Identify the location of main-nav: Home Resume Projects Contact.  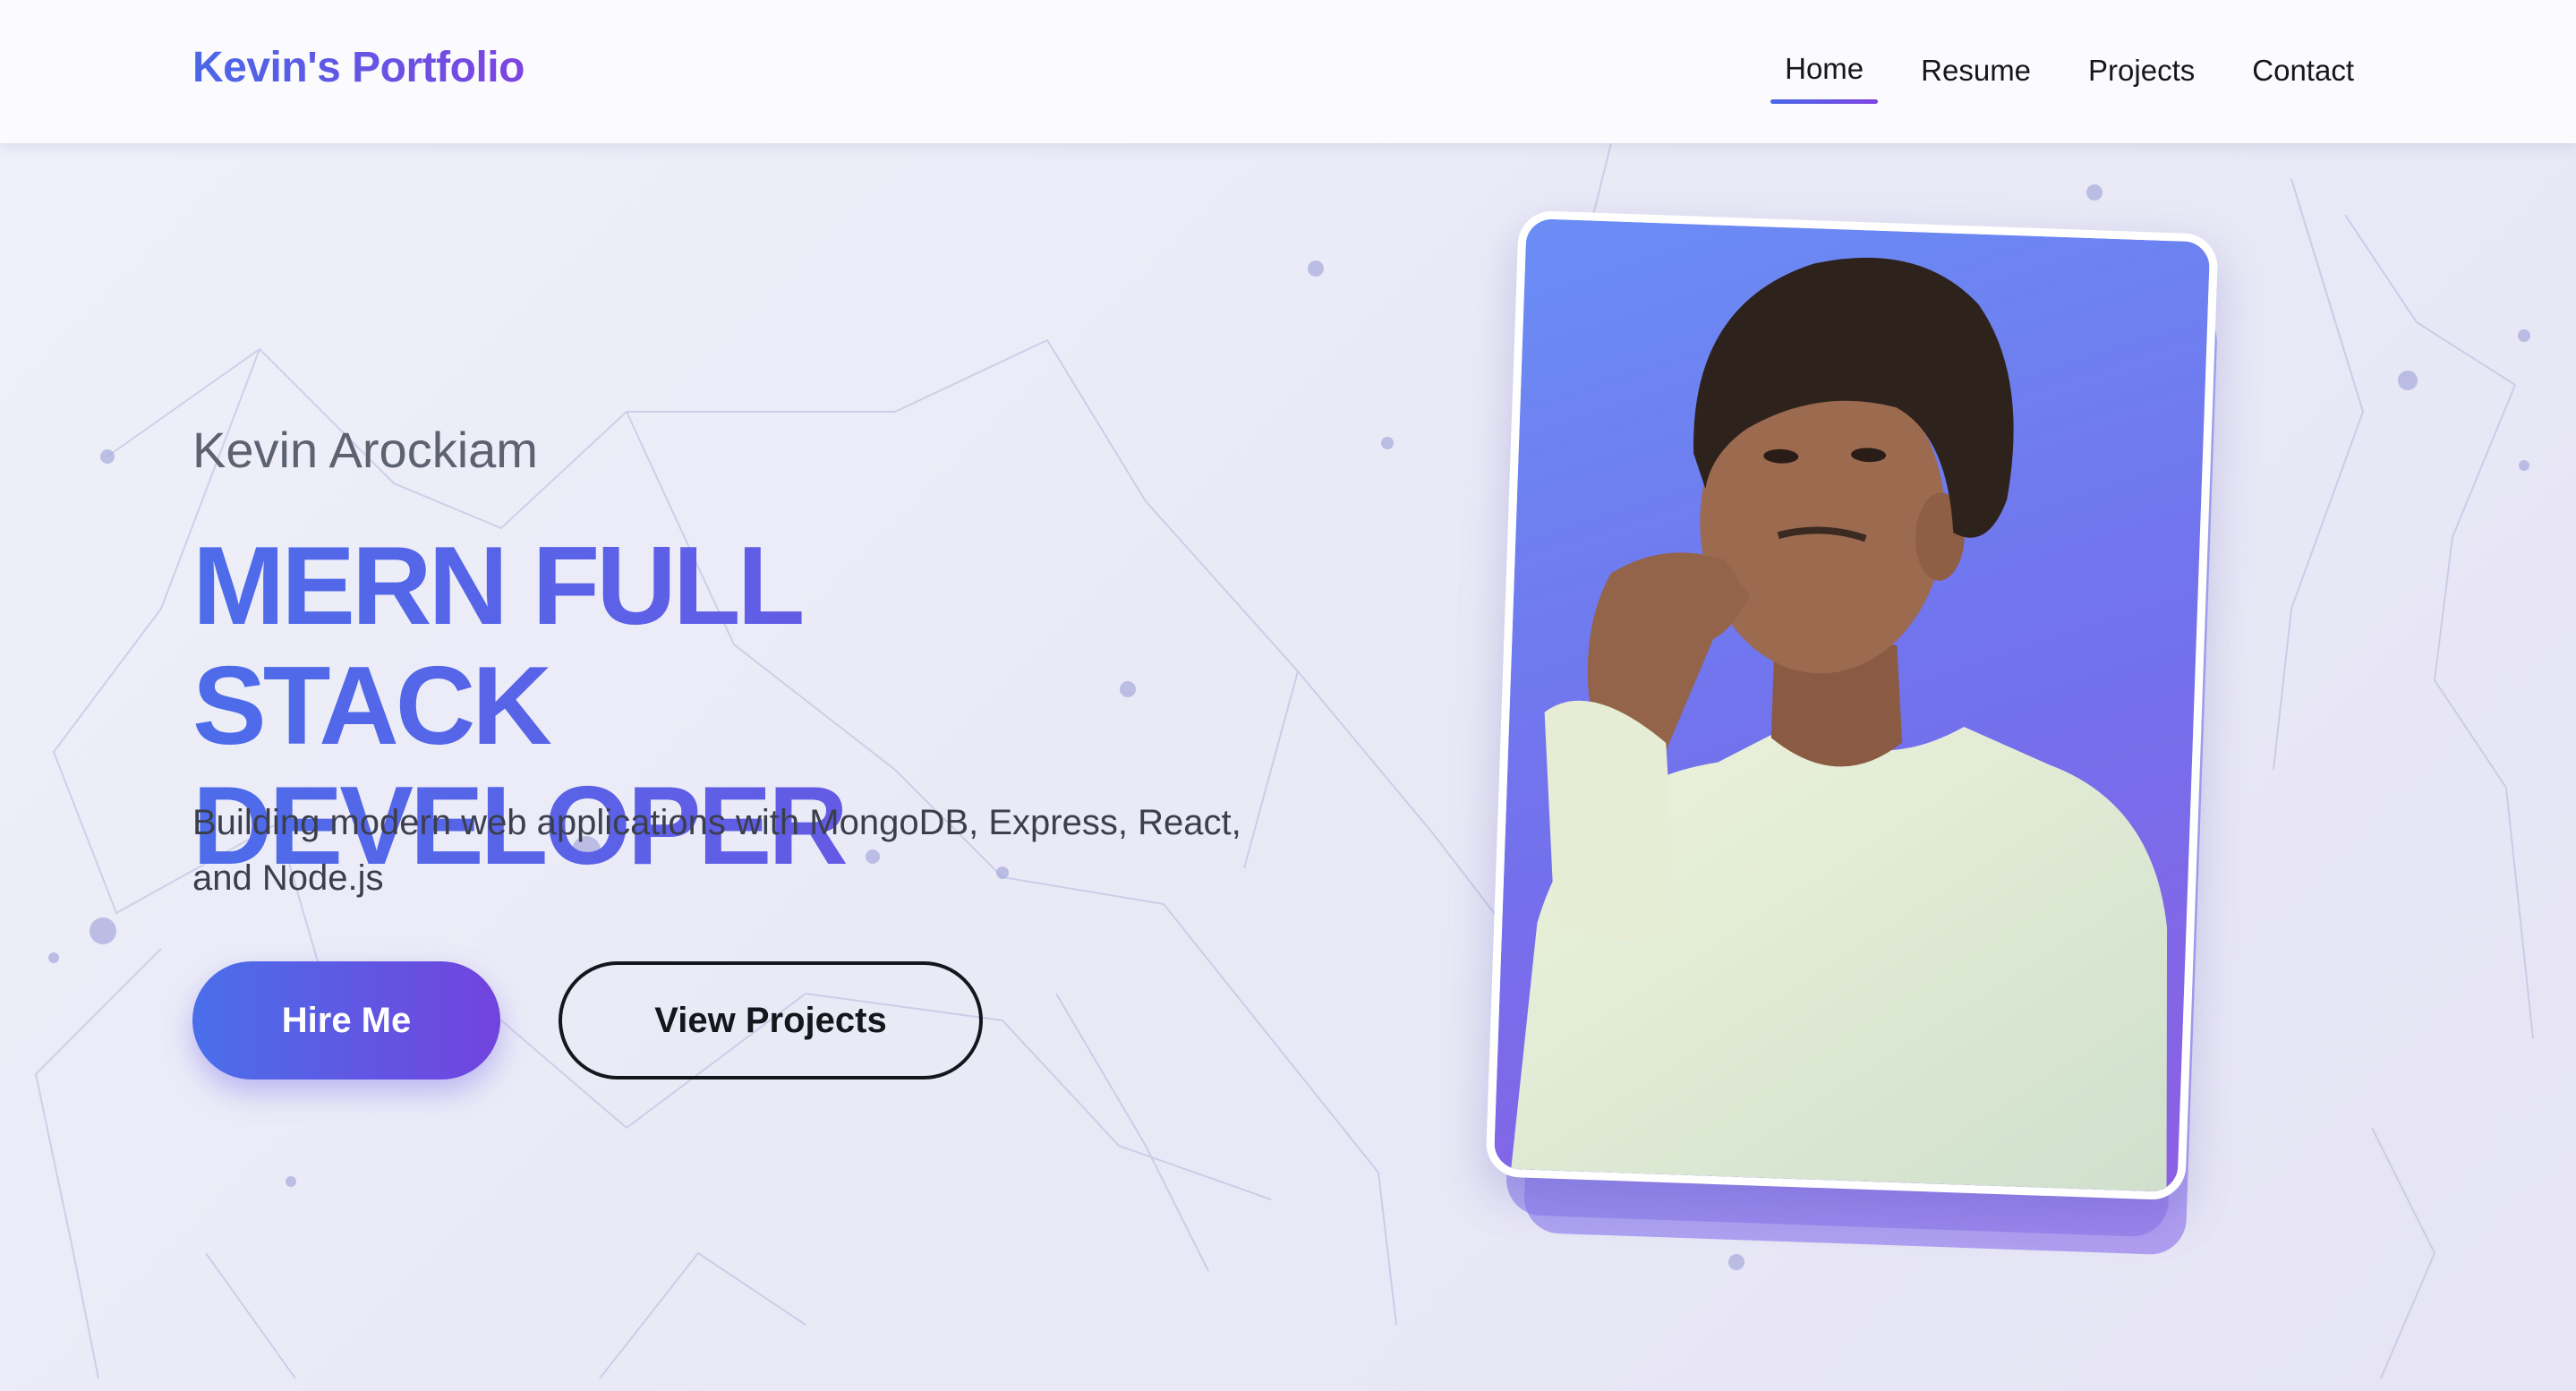
(2040, 77).